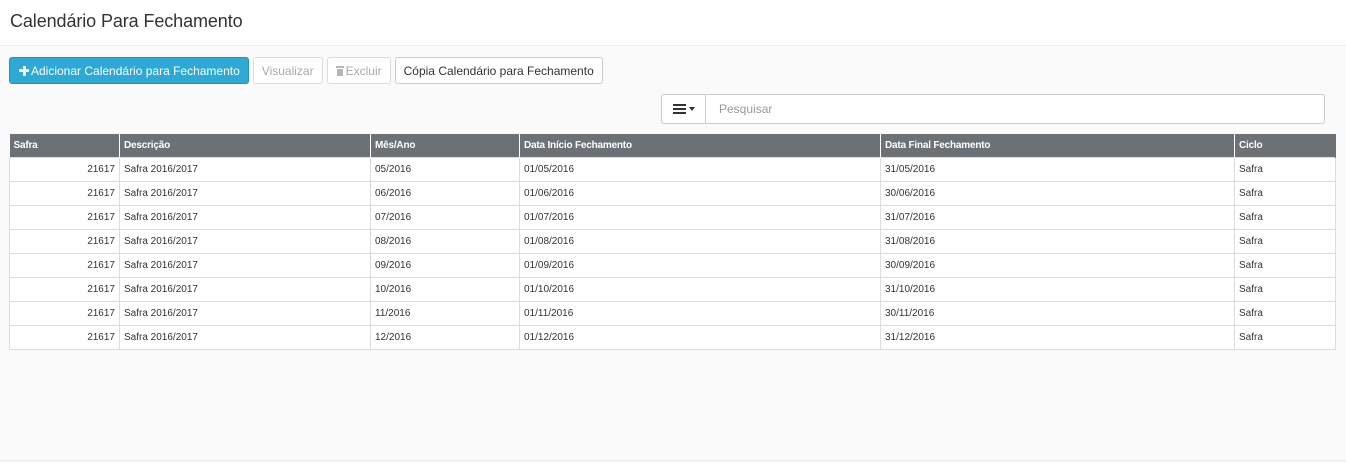 Image resolution: width=1346 pixels, height=463 pixels. What do you see at coordinates (700, 313) in the screenshot?
I see `cell-data-inicio: 01/11/2016` at bounding box center [700, 313].